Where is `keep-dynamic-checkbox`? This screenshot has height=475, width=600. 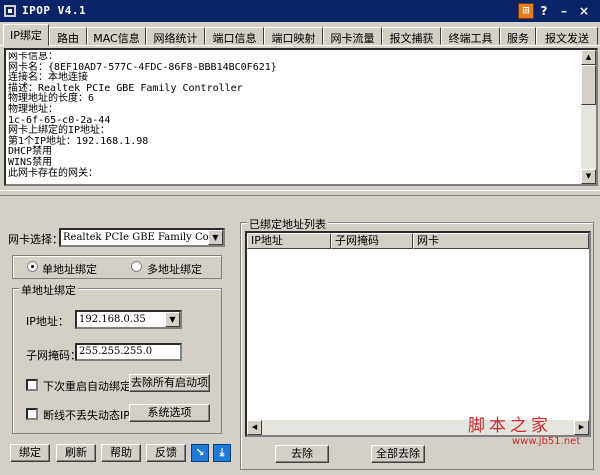 keep-dynamic-checkbox is located at coordinates (32, 414).